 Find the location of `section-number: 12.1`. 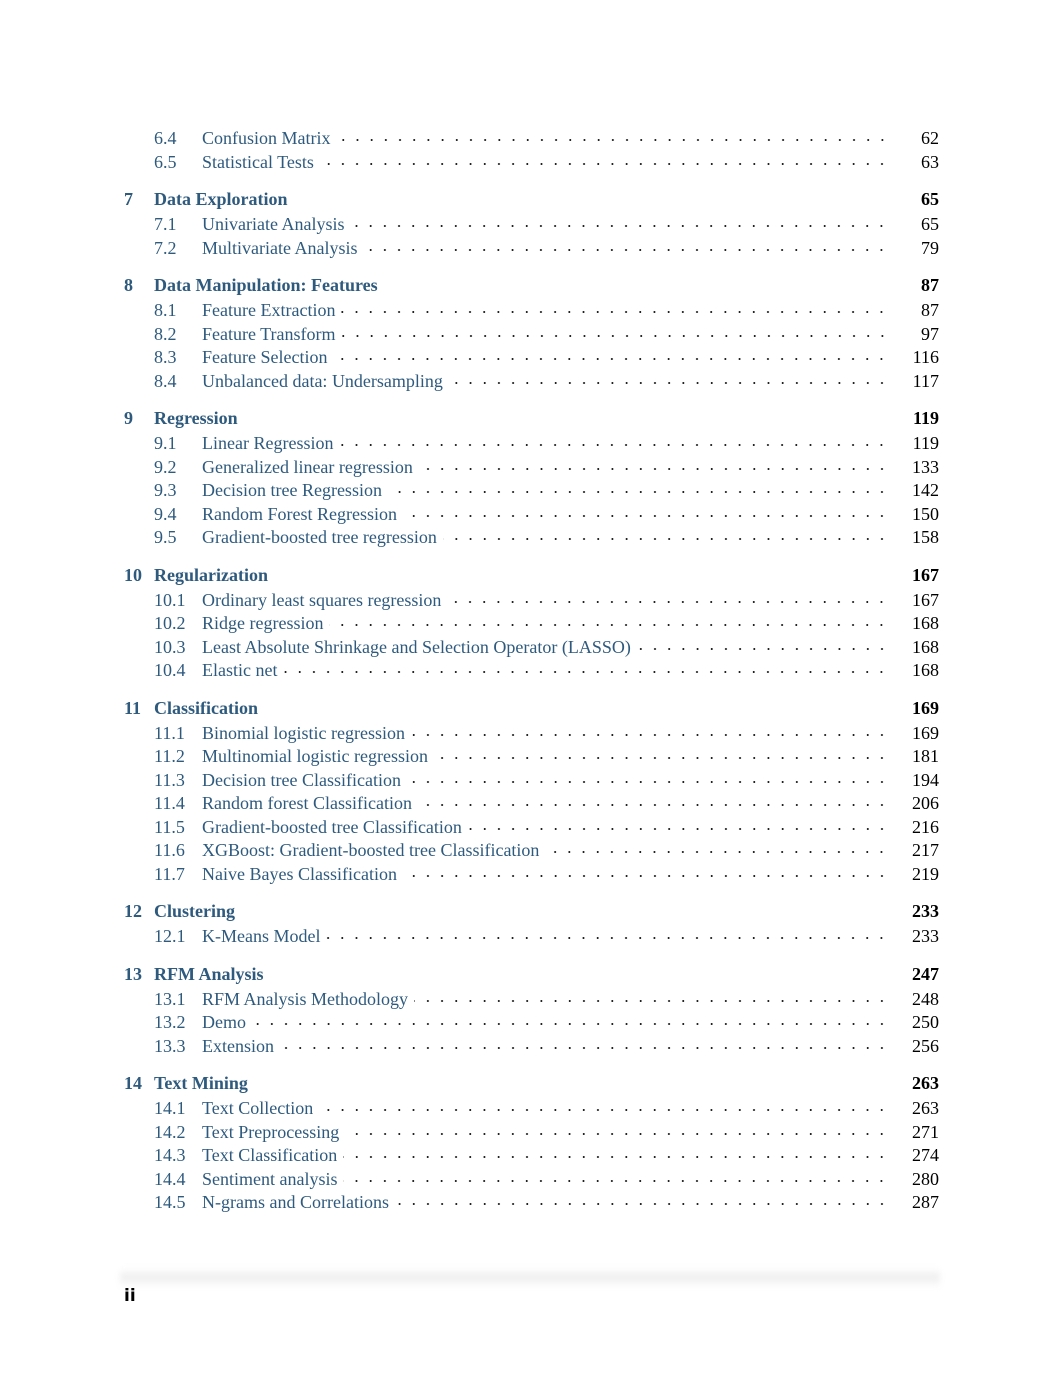

section-number: 12.1 is located at coordinates (170, 936).